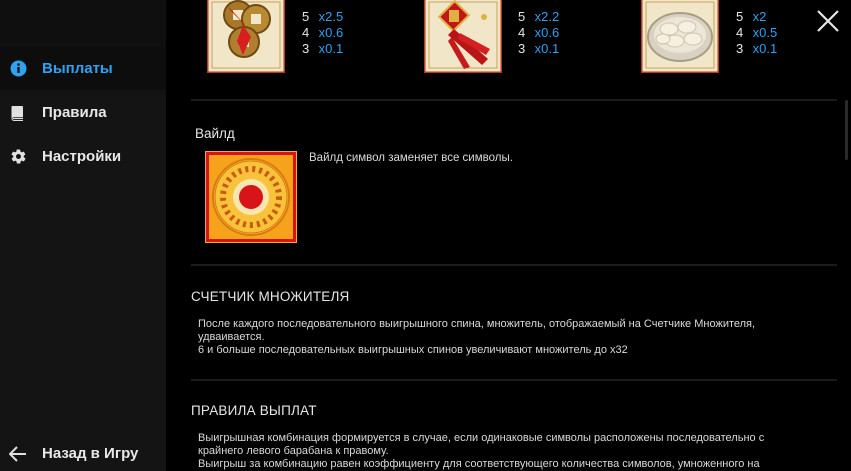  I want to click on close-icon, so click(828, 24).